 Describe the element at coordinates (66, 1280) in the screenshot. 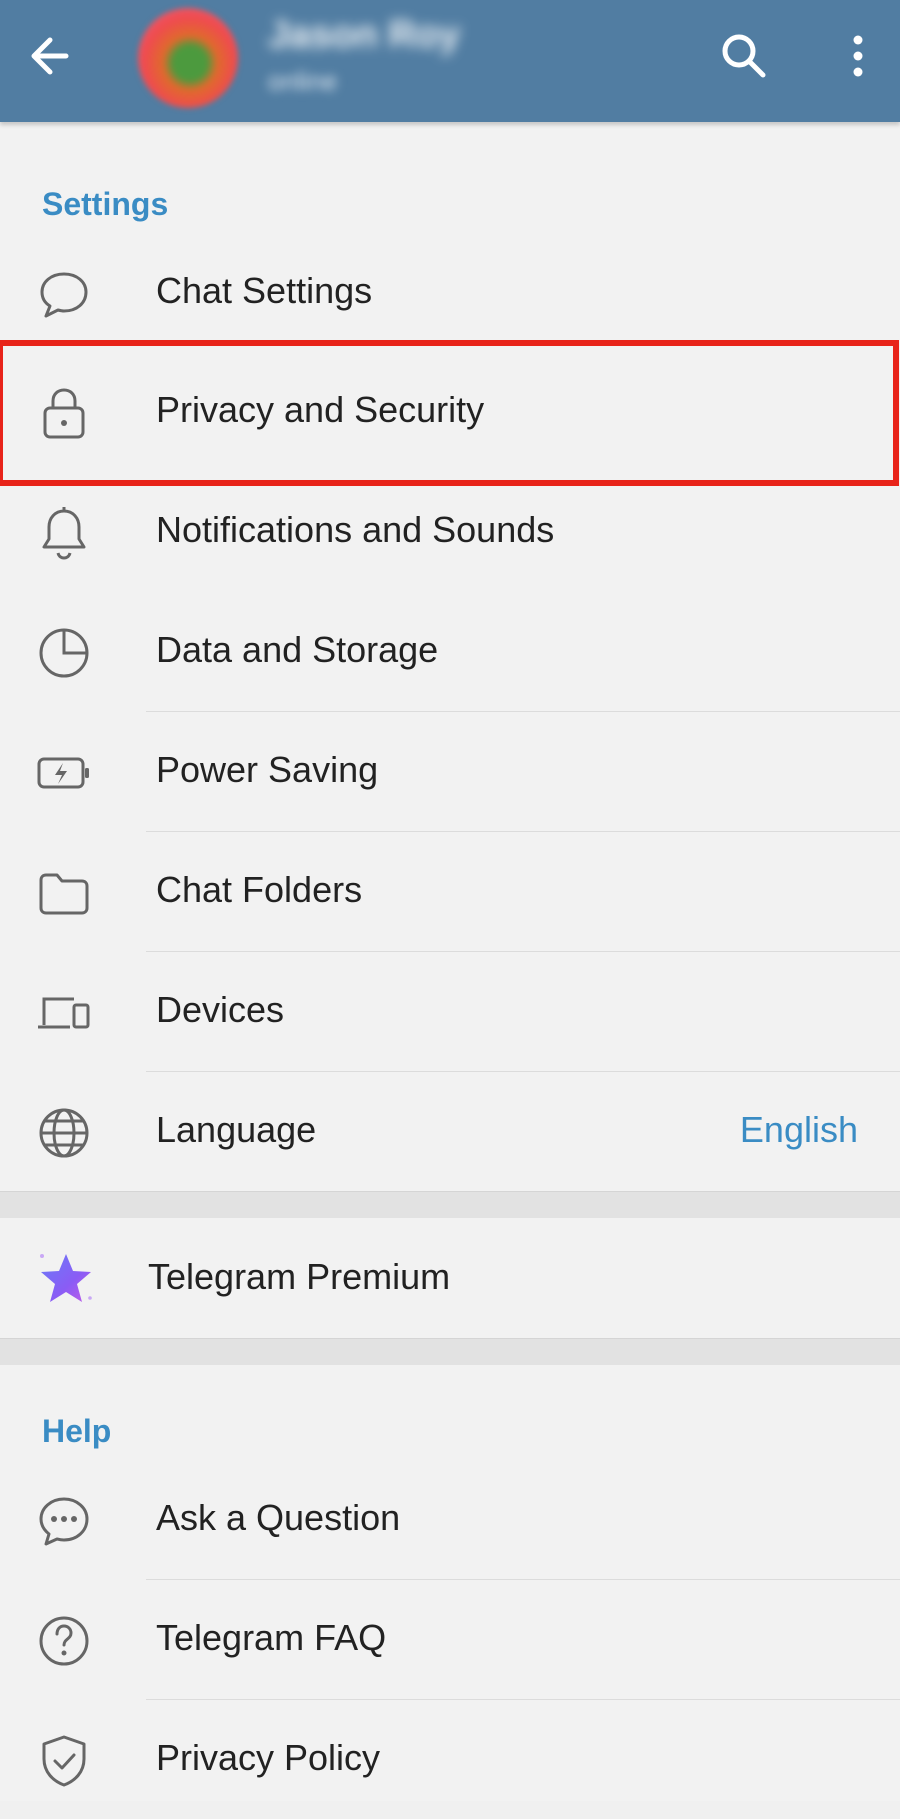

I see `premium-star-icon` at that location.